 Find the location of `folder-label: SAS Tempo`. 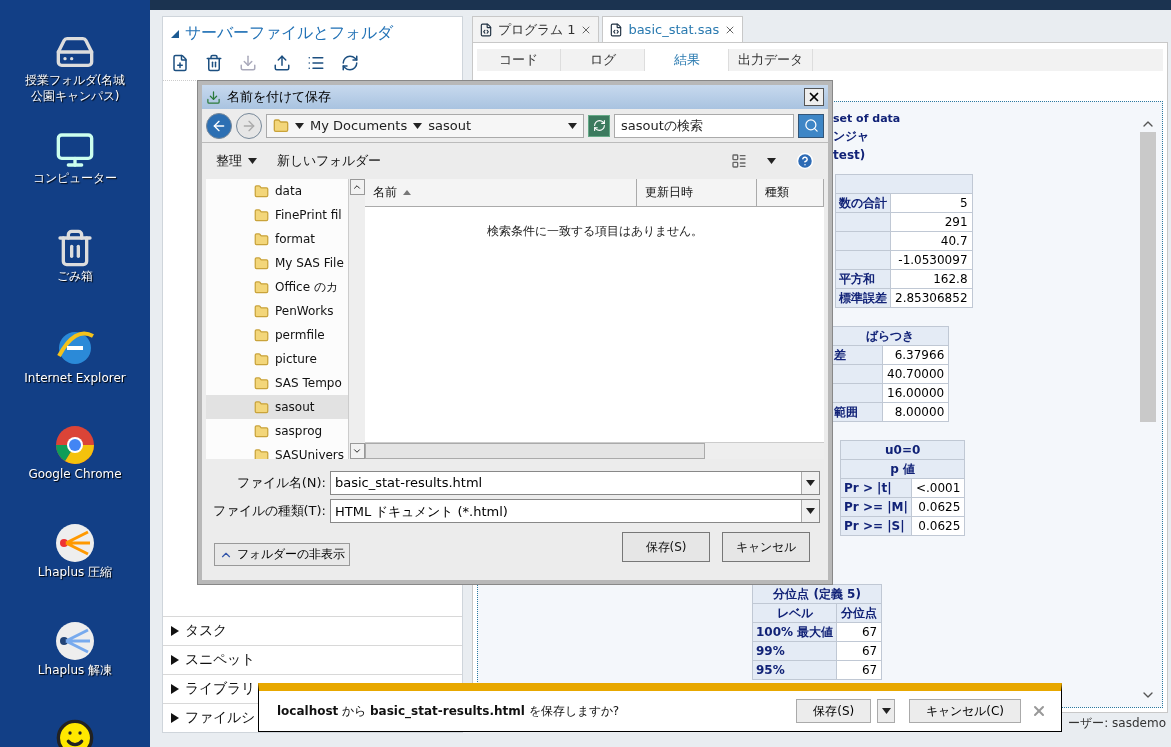

folder-label: SAS Tempo is located at coordinates (308, 383).